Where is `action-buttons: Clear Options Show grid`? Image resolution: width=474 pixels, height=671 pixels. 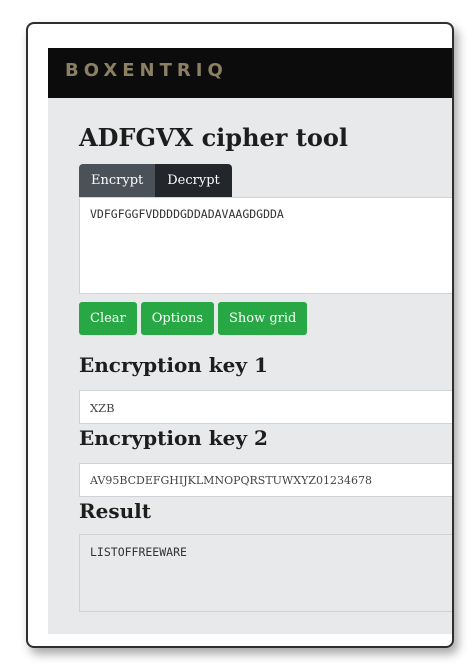 action-buttons: Clear Options Show grid is located at coordinates (193, 318).